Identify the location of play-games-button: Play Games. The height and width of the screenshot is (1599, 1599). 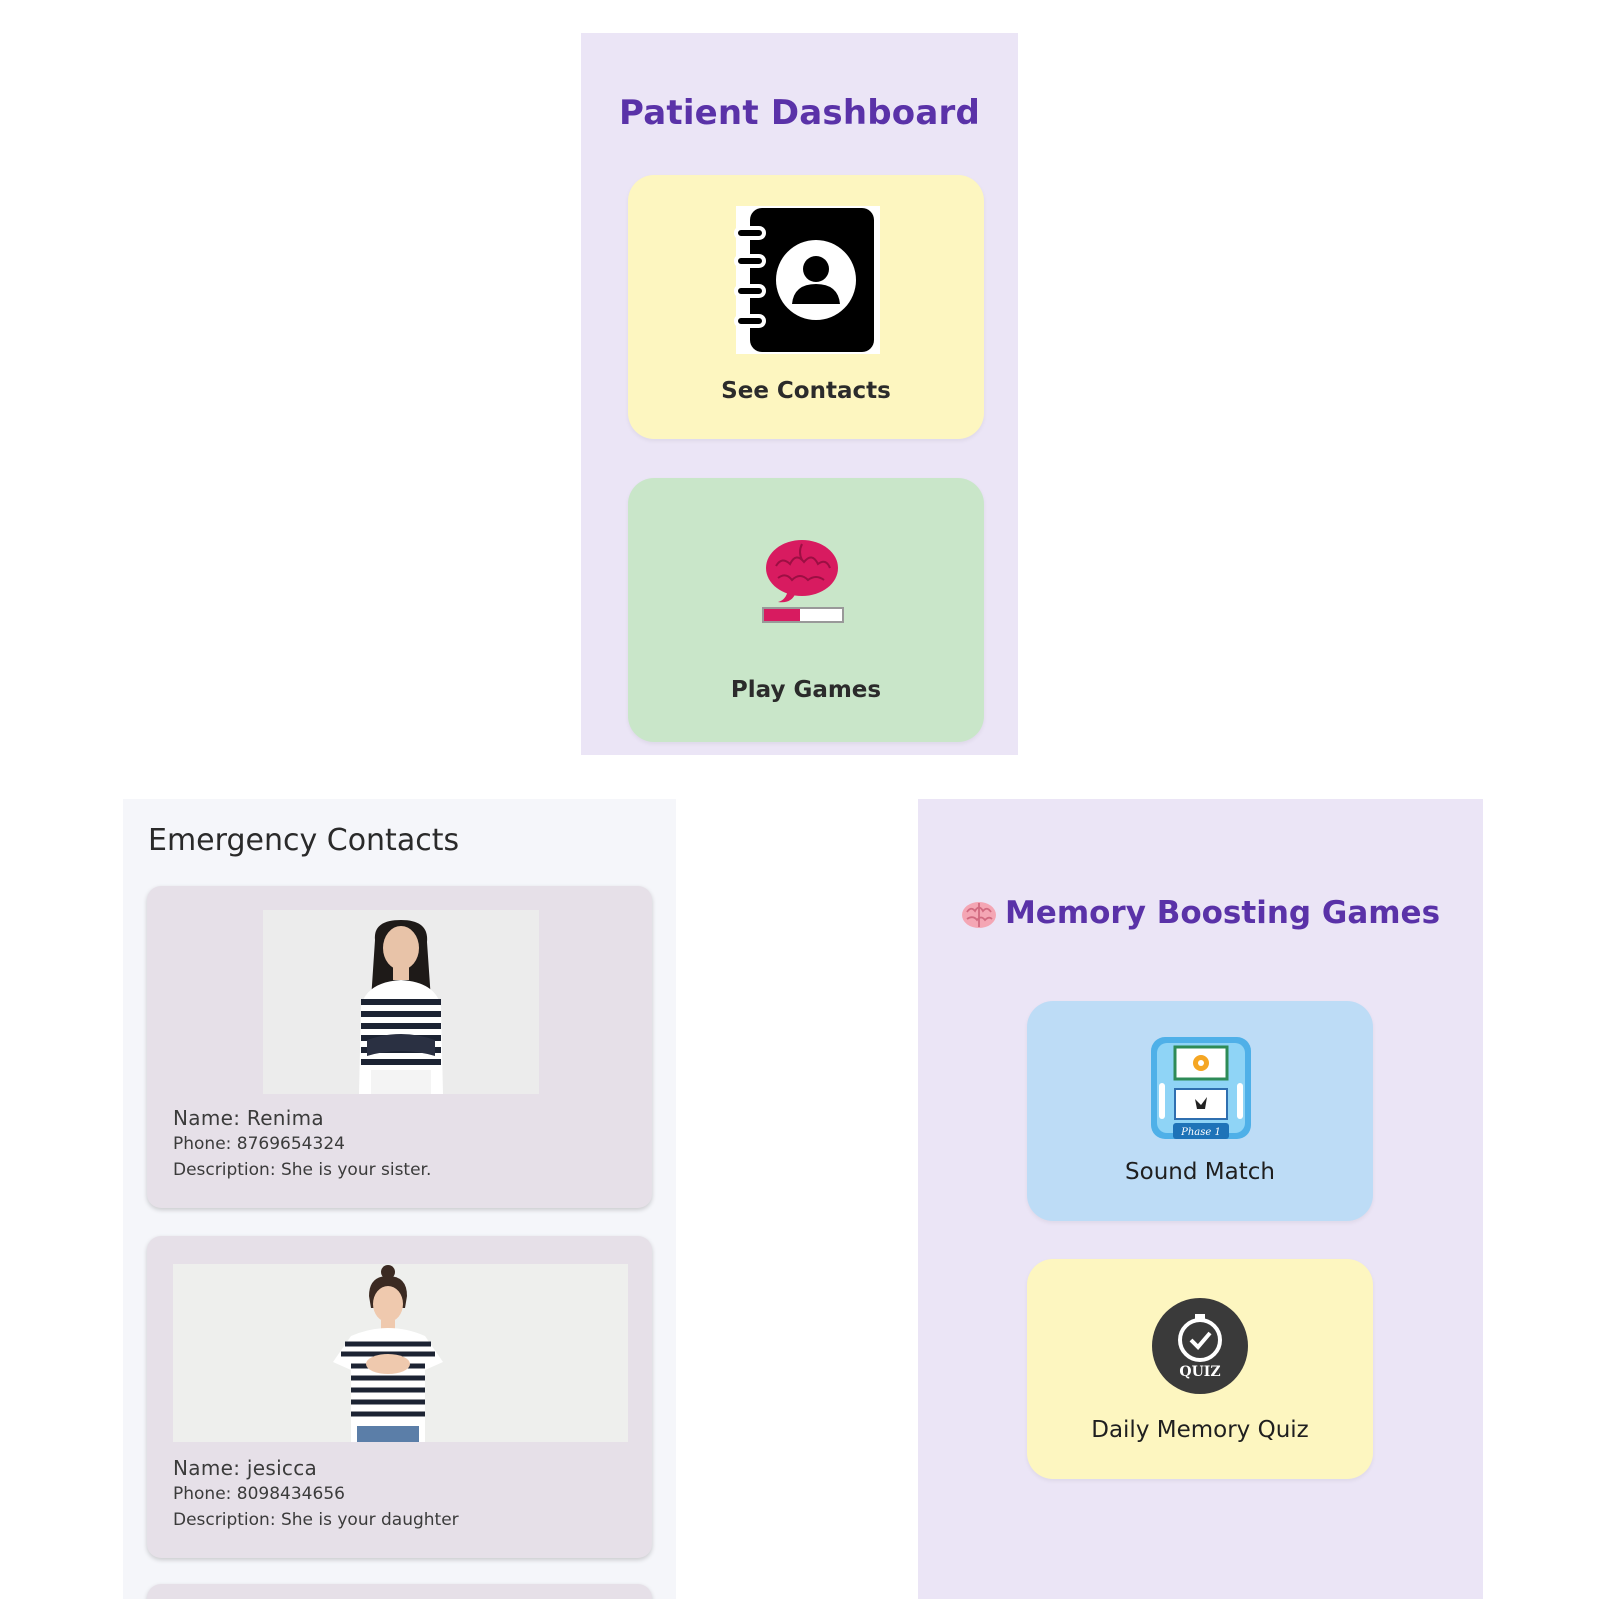
(806, 610).